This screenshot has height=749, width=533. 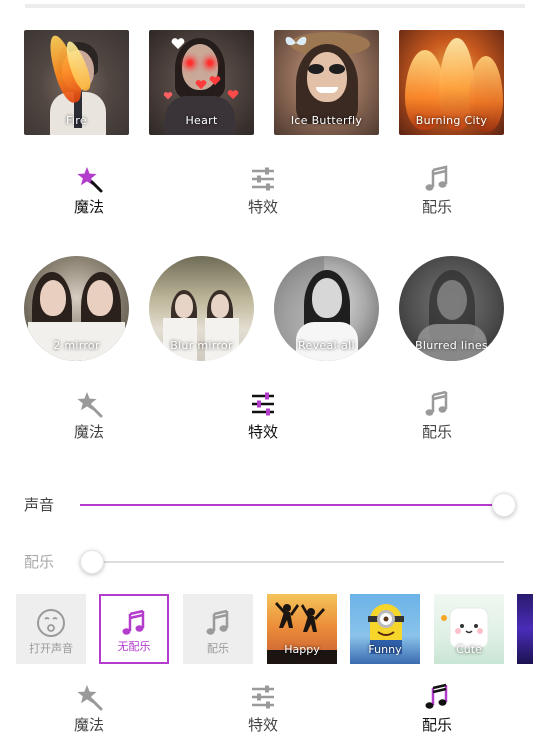 I want to click on filter-label: 2 mirror, so click(x=76, y=345).